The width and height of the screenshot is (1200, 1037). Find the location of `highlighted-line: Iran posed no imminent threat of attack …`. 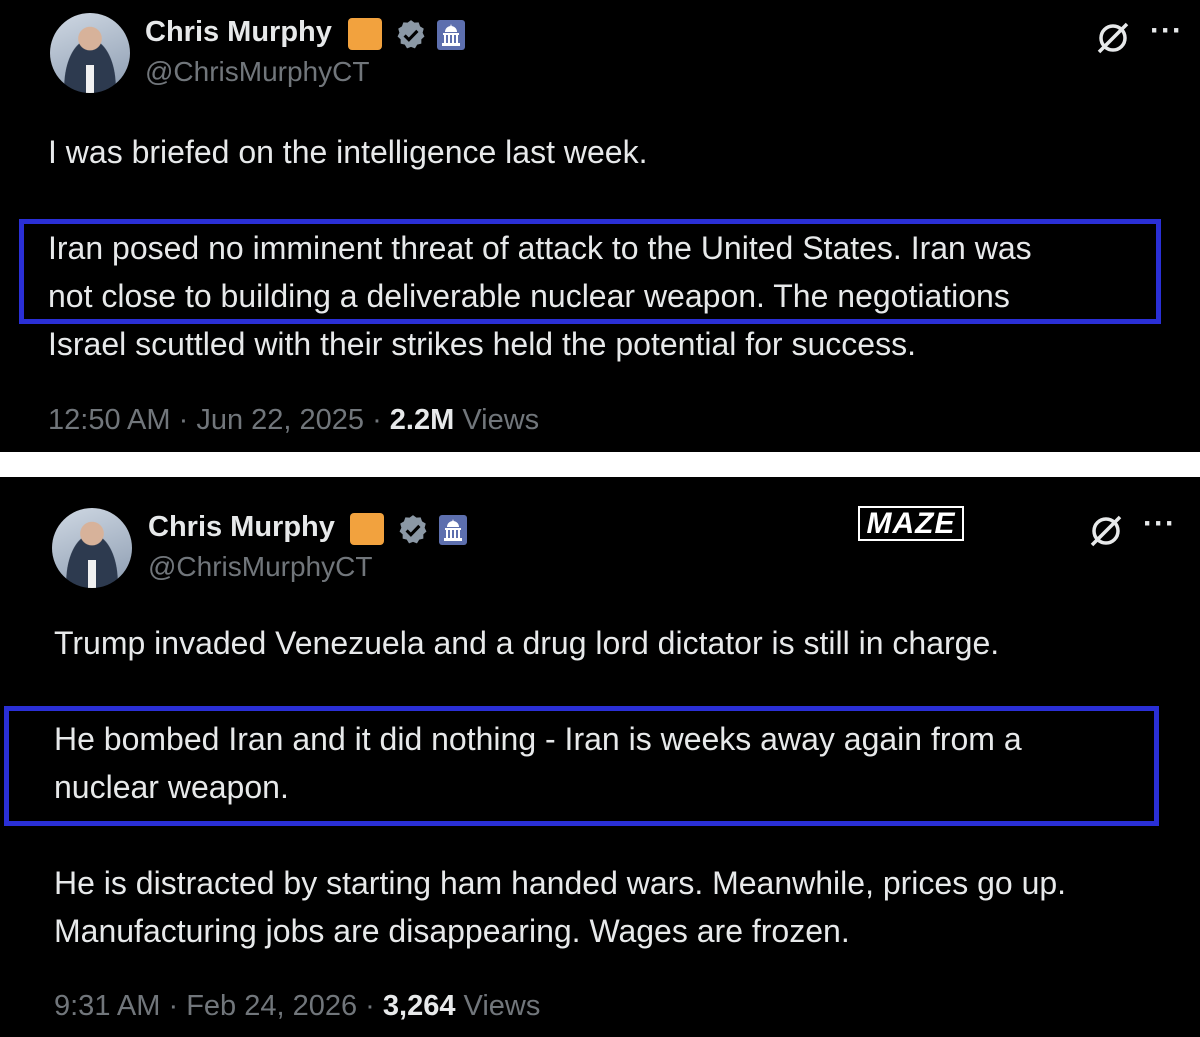

highlighted-line: Iran posed no imminent threat of attack … is located at coordinates (540, 248).